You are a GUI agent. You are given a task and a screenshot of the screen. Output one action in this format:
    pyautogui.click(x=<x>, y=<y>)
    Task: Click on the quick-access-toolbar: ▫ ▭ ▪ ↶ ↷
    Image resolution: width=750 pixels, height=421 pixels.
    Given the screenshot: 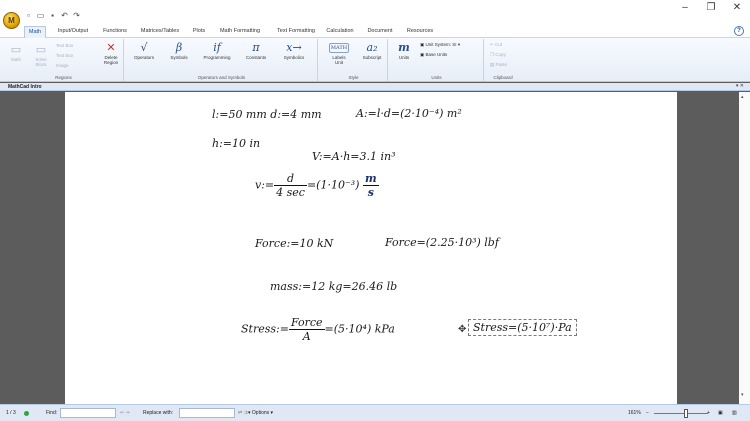 What is the action you would take?
    pyautogui.click(x=52, y=15)
    